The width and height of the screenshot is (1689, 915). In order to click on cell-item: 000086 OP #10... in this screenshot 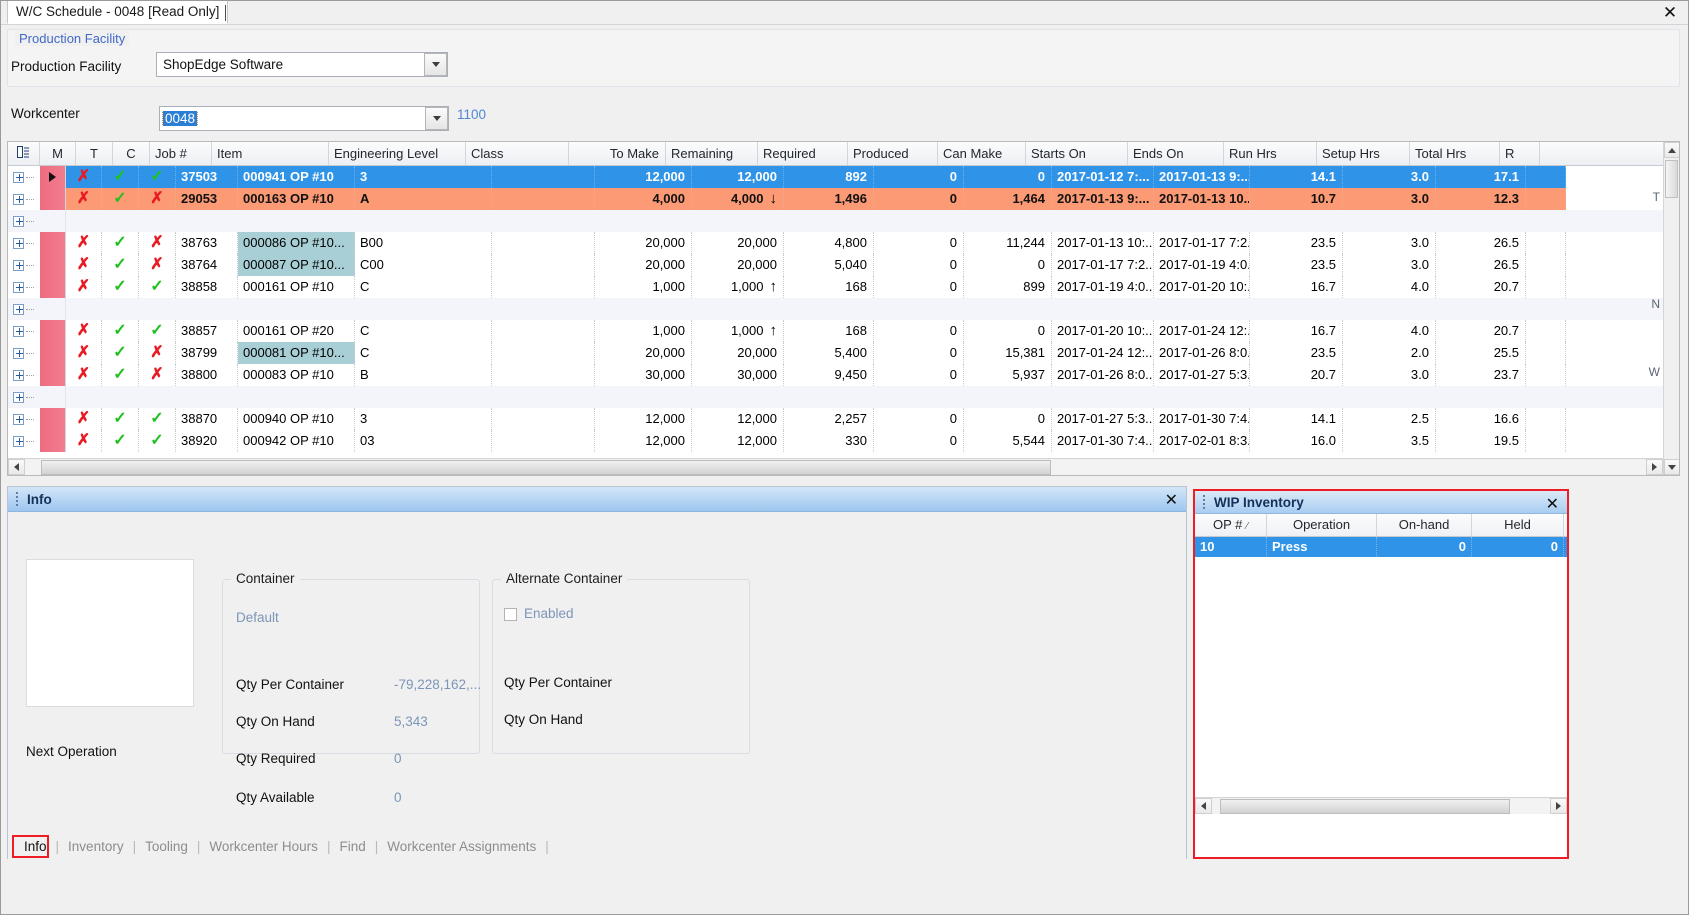, I will do `click(296, 243)`.